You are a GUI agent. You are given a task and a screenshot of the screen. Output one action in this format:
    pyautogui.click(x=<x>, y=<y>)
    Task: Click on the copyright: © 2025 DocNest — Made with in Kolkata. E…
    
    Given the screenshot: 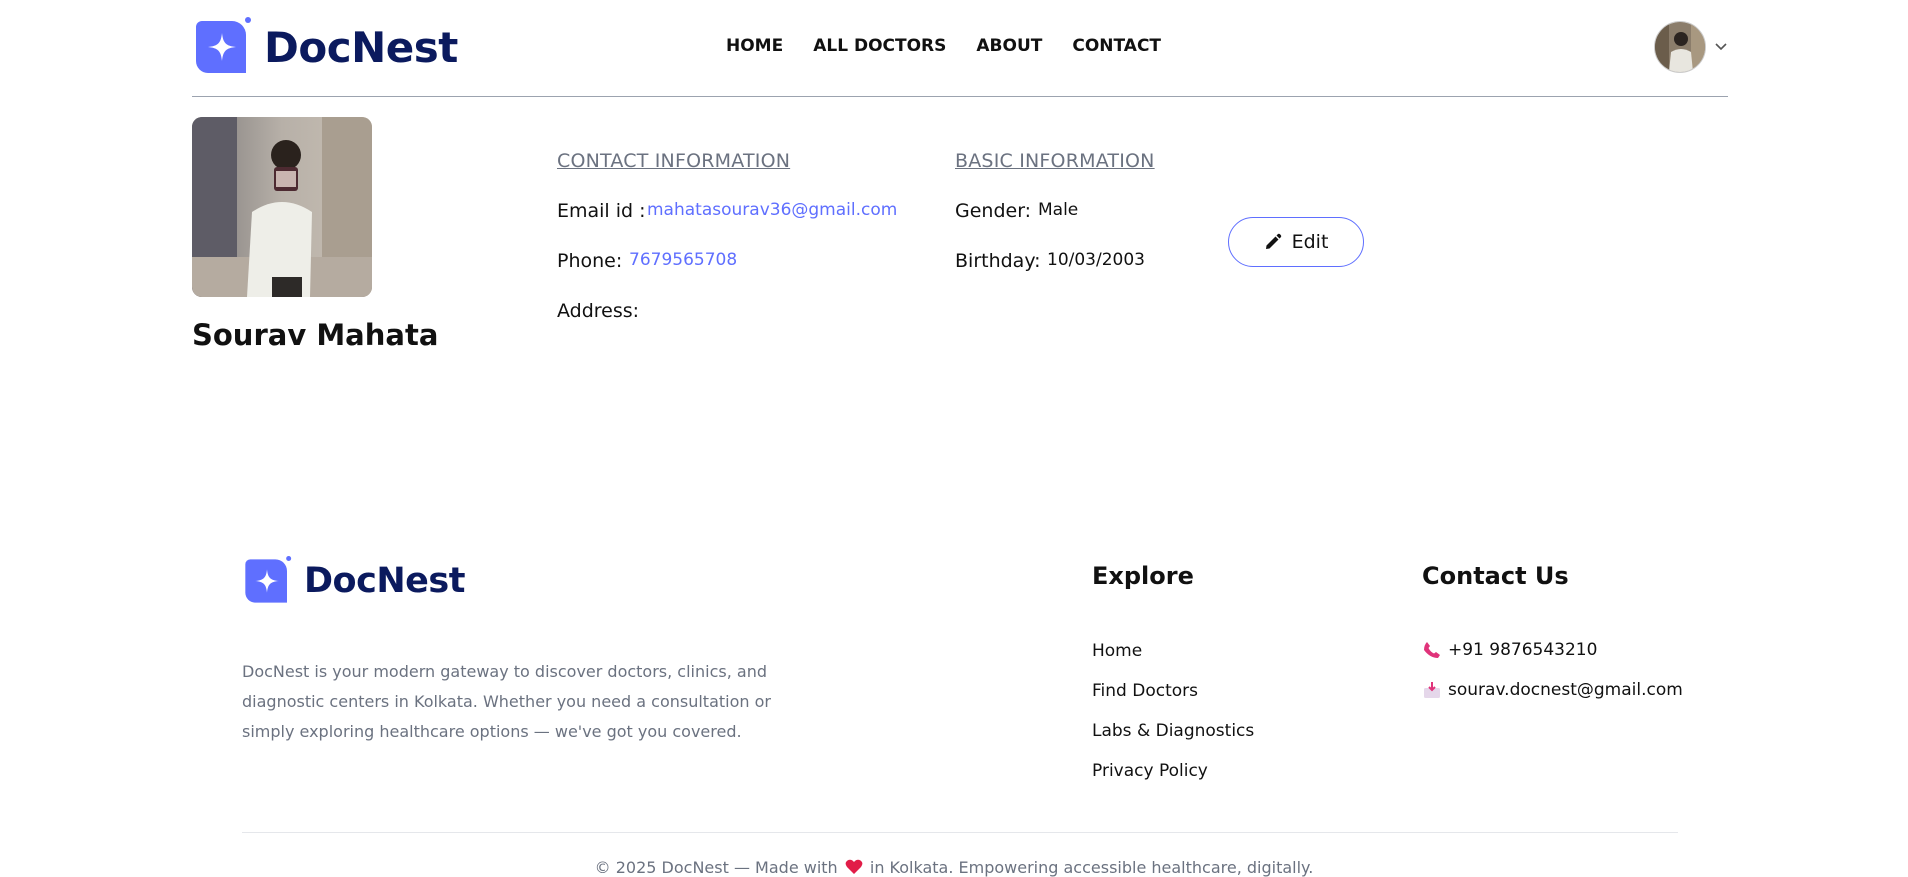 What is the action you would take?
    pyautogui.click(x=954, y=867)
    